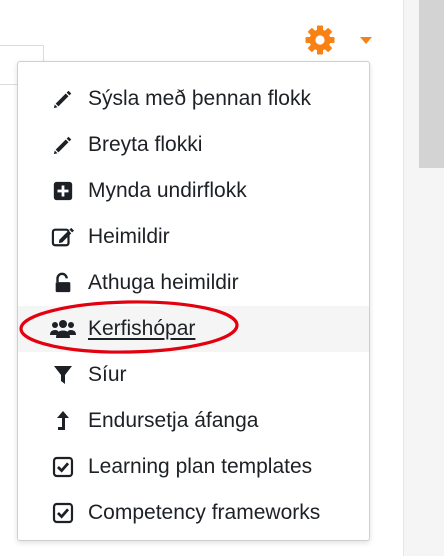 Image resolution: width=444 pixels, height=556 pixels. What do you see at coordinates (199, 98) in the screenshot?
I see `menu-item-label: Sýsla með þennan flokk` at bounding box center [199, 98].